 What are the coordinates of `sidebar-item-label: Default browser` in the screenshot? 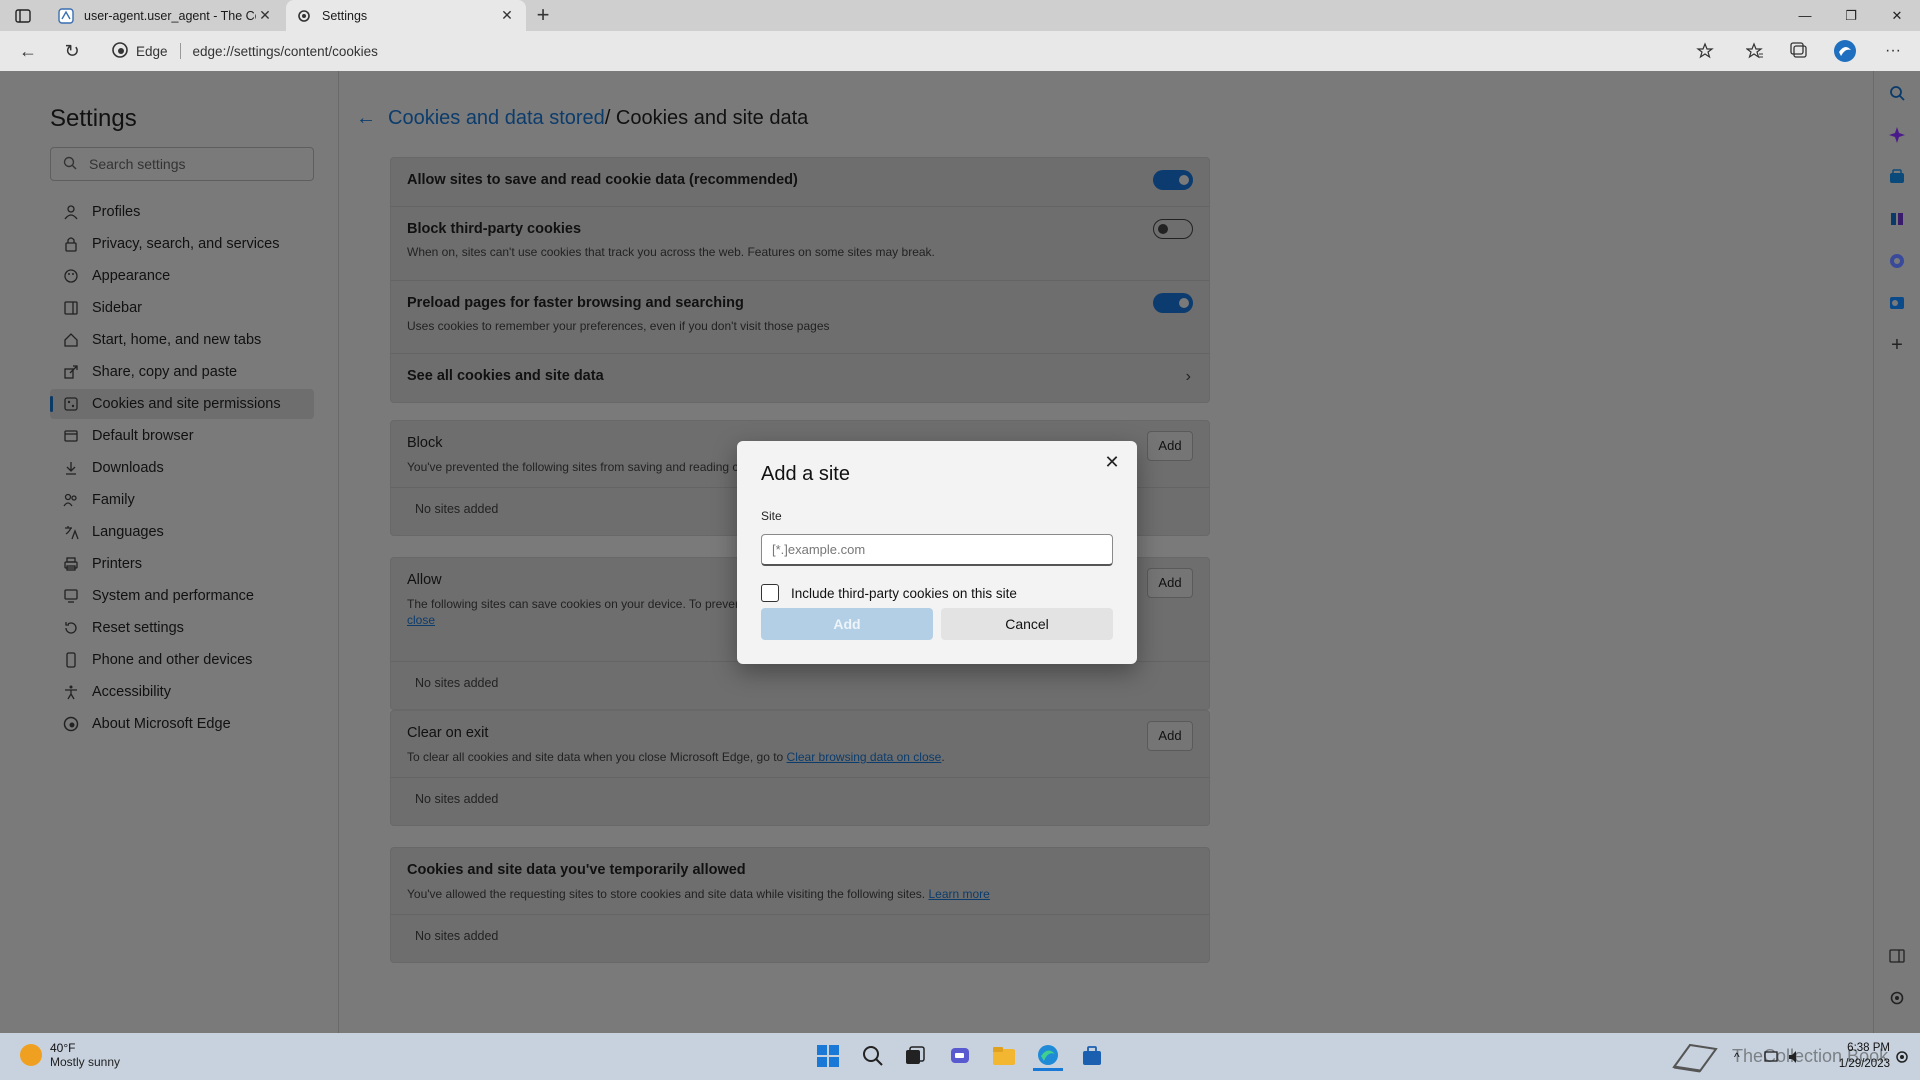 It's located at (143, 436).